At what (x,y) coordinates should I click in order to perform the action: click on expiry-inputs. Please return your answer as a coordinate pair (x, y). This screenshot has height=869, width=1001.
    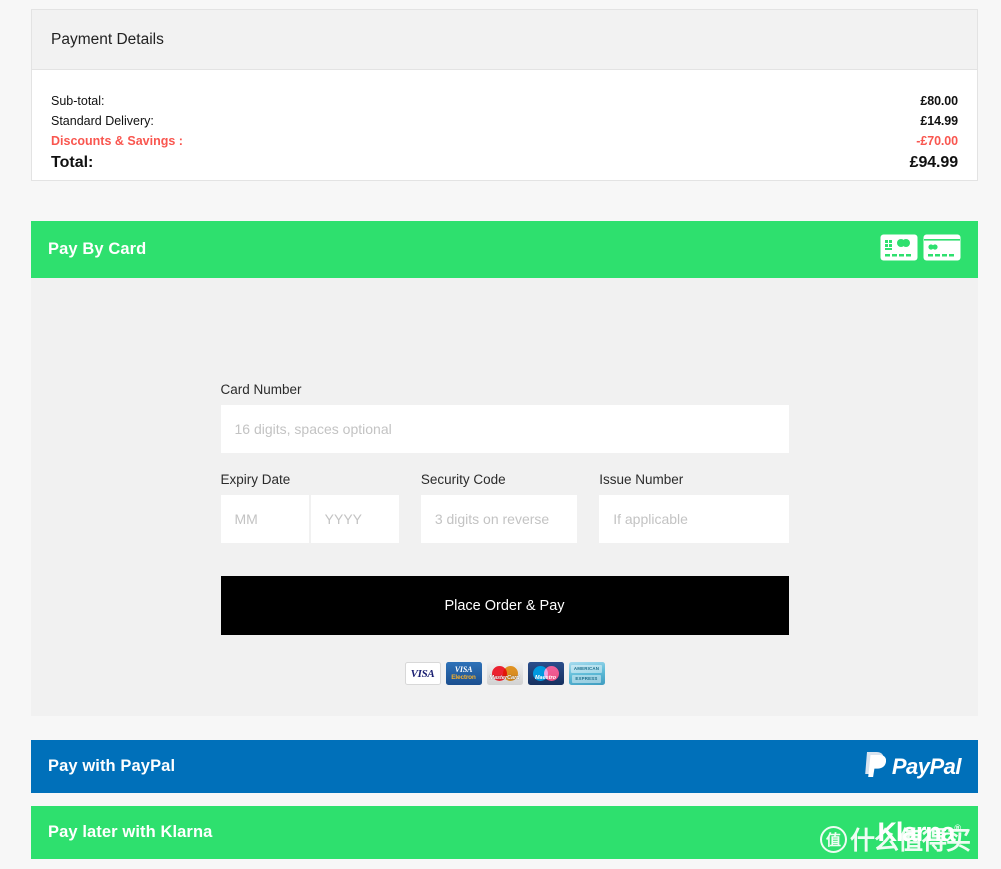
    Looking at the image, I should click on (309, 519).